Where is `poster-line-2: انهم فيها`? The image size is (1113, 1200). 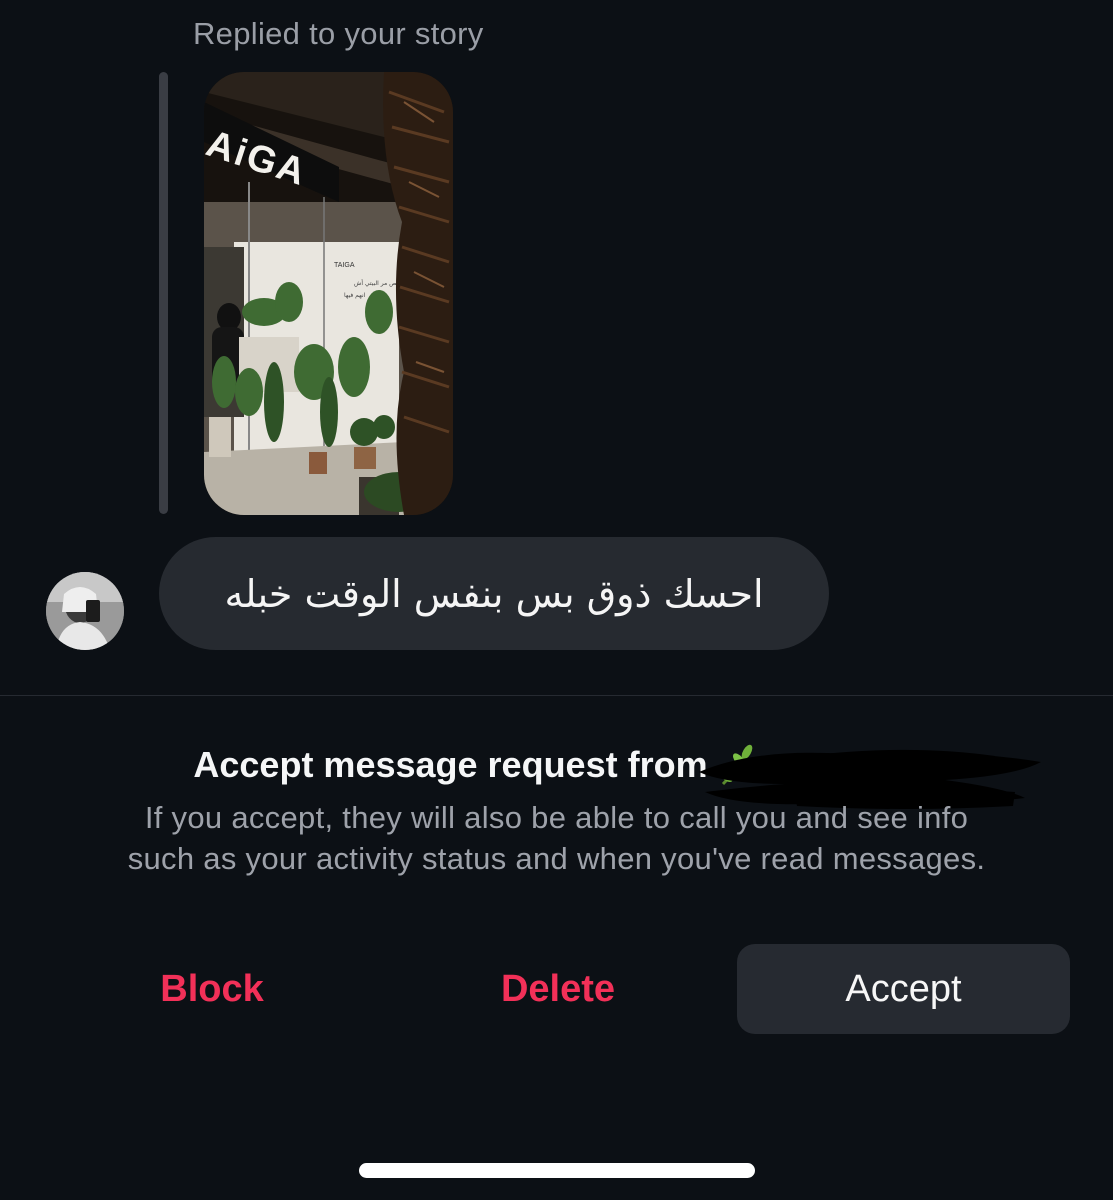 poster-line-2: انهم فيها is located at coordinates (355, 295).